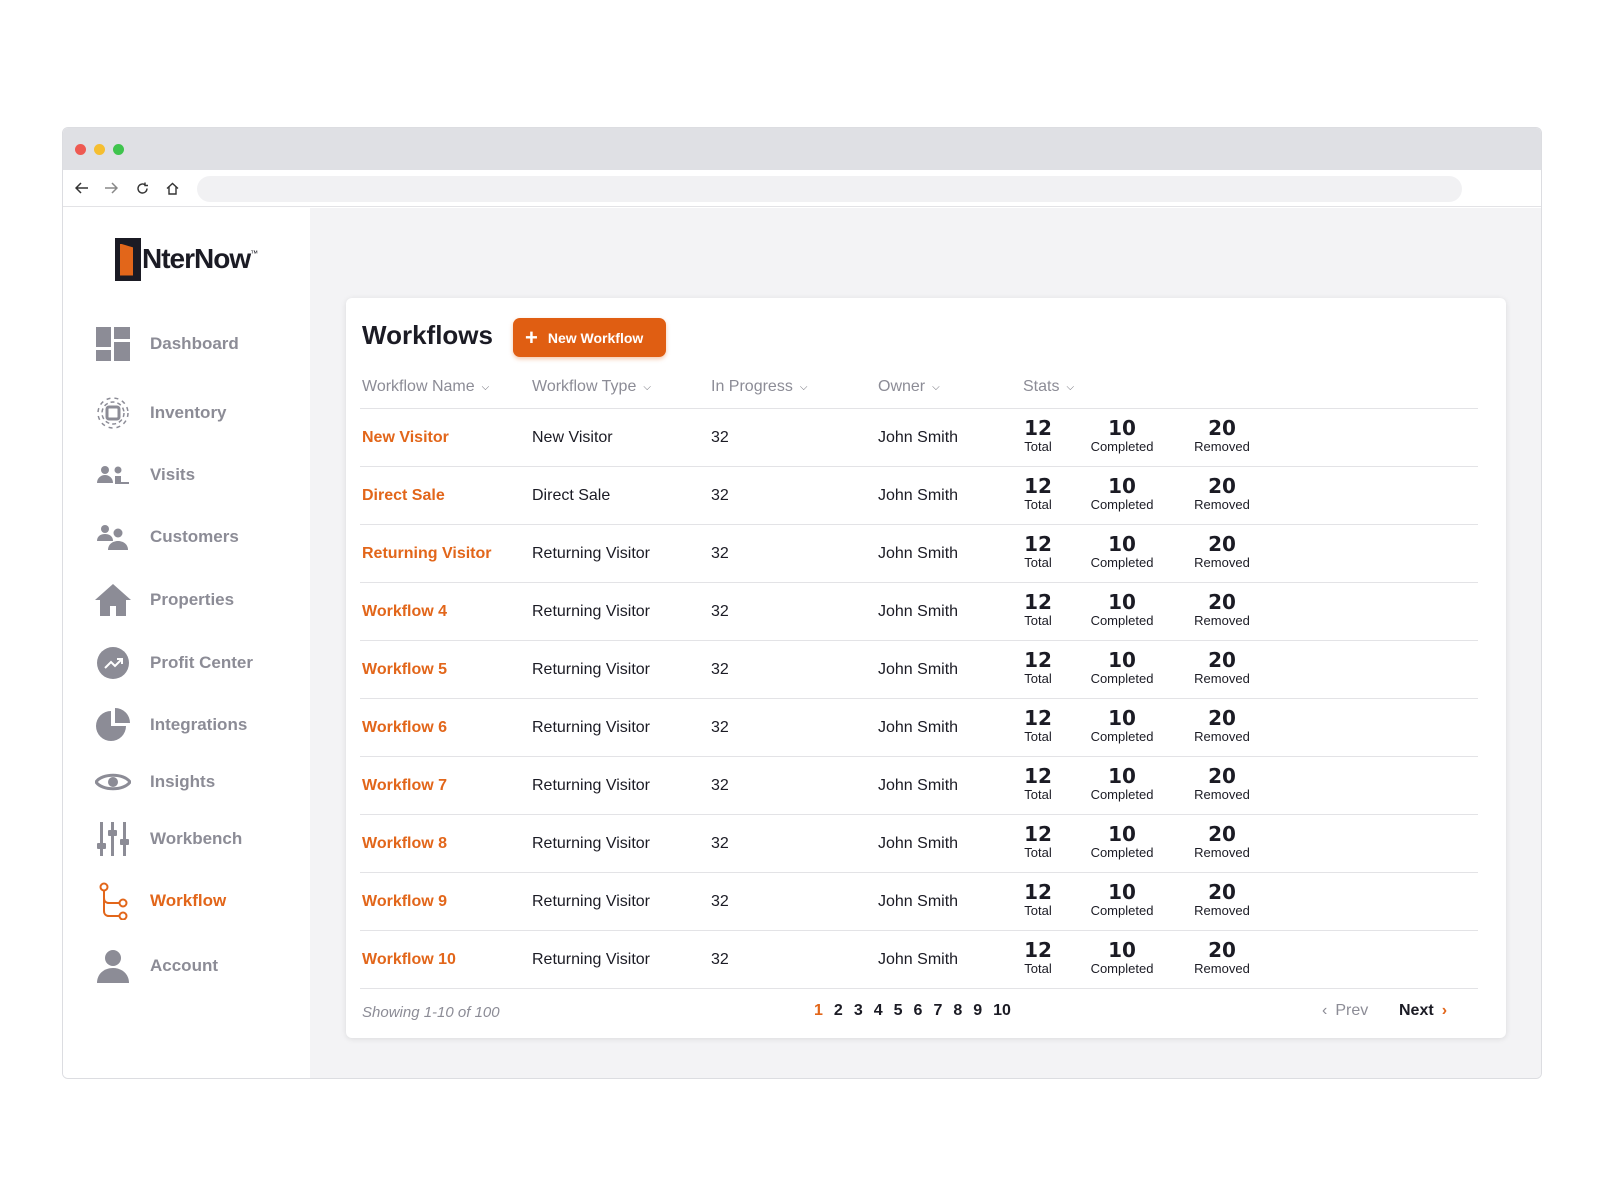 The image size is (1600, 1200). Describe the element at coordinates (404, 844) in the screenshot. I see `workflow-name-link: Workflow 8` at that location.